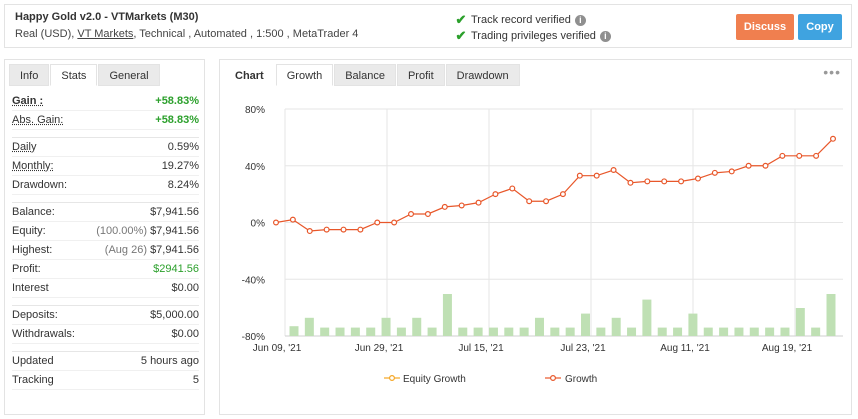 This screenshot has width=858, height=419. I want to click on stat-drawdown: Drawdown: 8.24%, so click(105, 185).